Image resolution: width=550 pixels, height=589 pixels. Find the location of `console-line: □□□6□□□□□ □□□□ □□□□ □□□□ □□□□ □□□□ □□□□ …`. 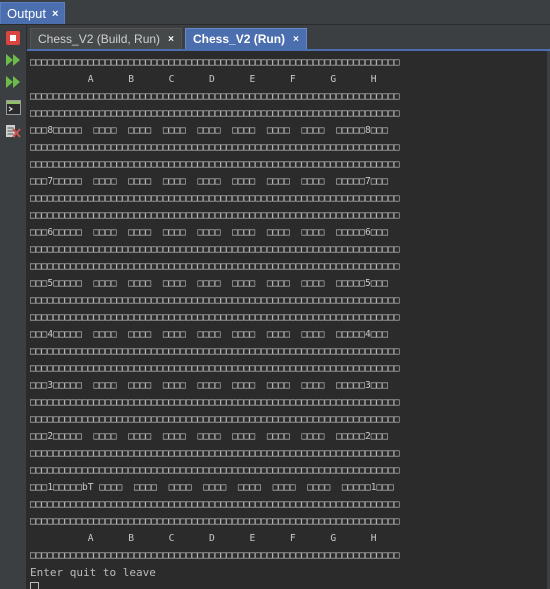

console-line: □□□6□□□□□ □□□□ □□□□ □□□□ □□□□ □□□□ □□□□ … is located at coordinates (209, 232).